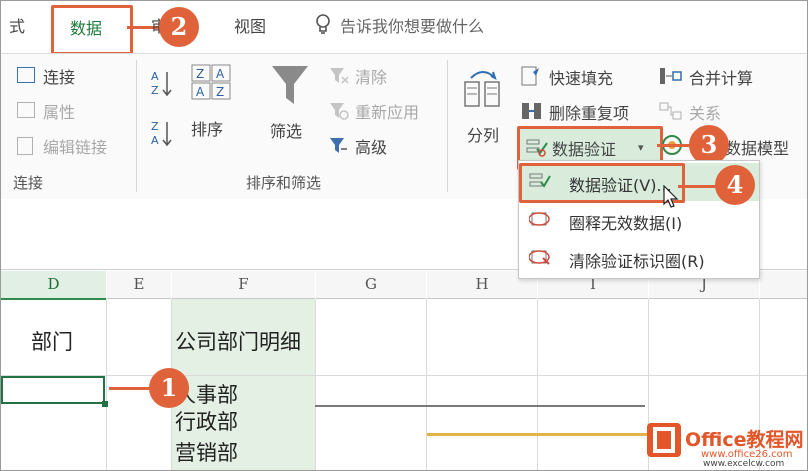 The height and width of the screenshot is (471, 808). Describe the element at coordinates (581, 78) in the screenshot. I see `flash-fill-label: 快速填充` at that location.